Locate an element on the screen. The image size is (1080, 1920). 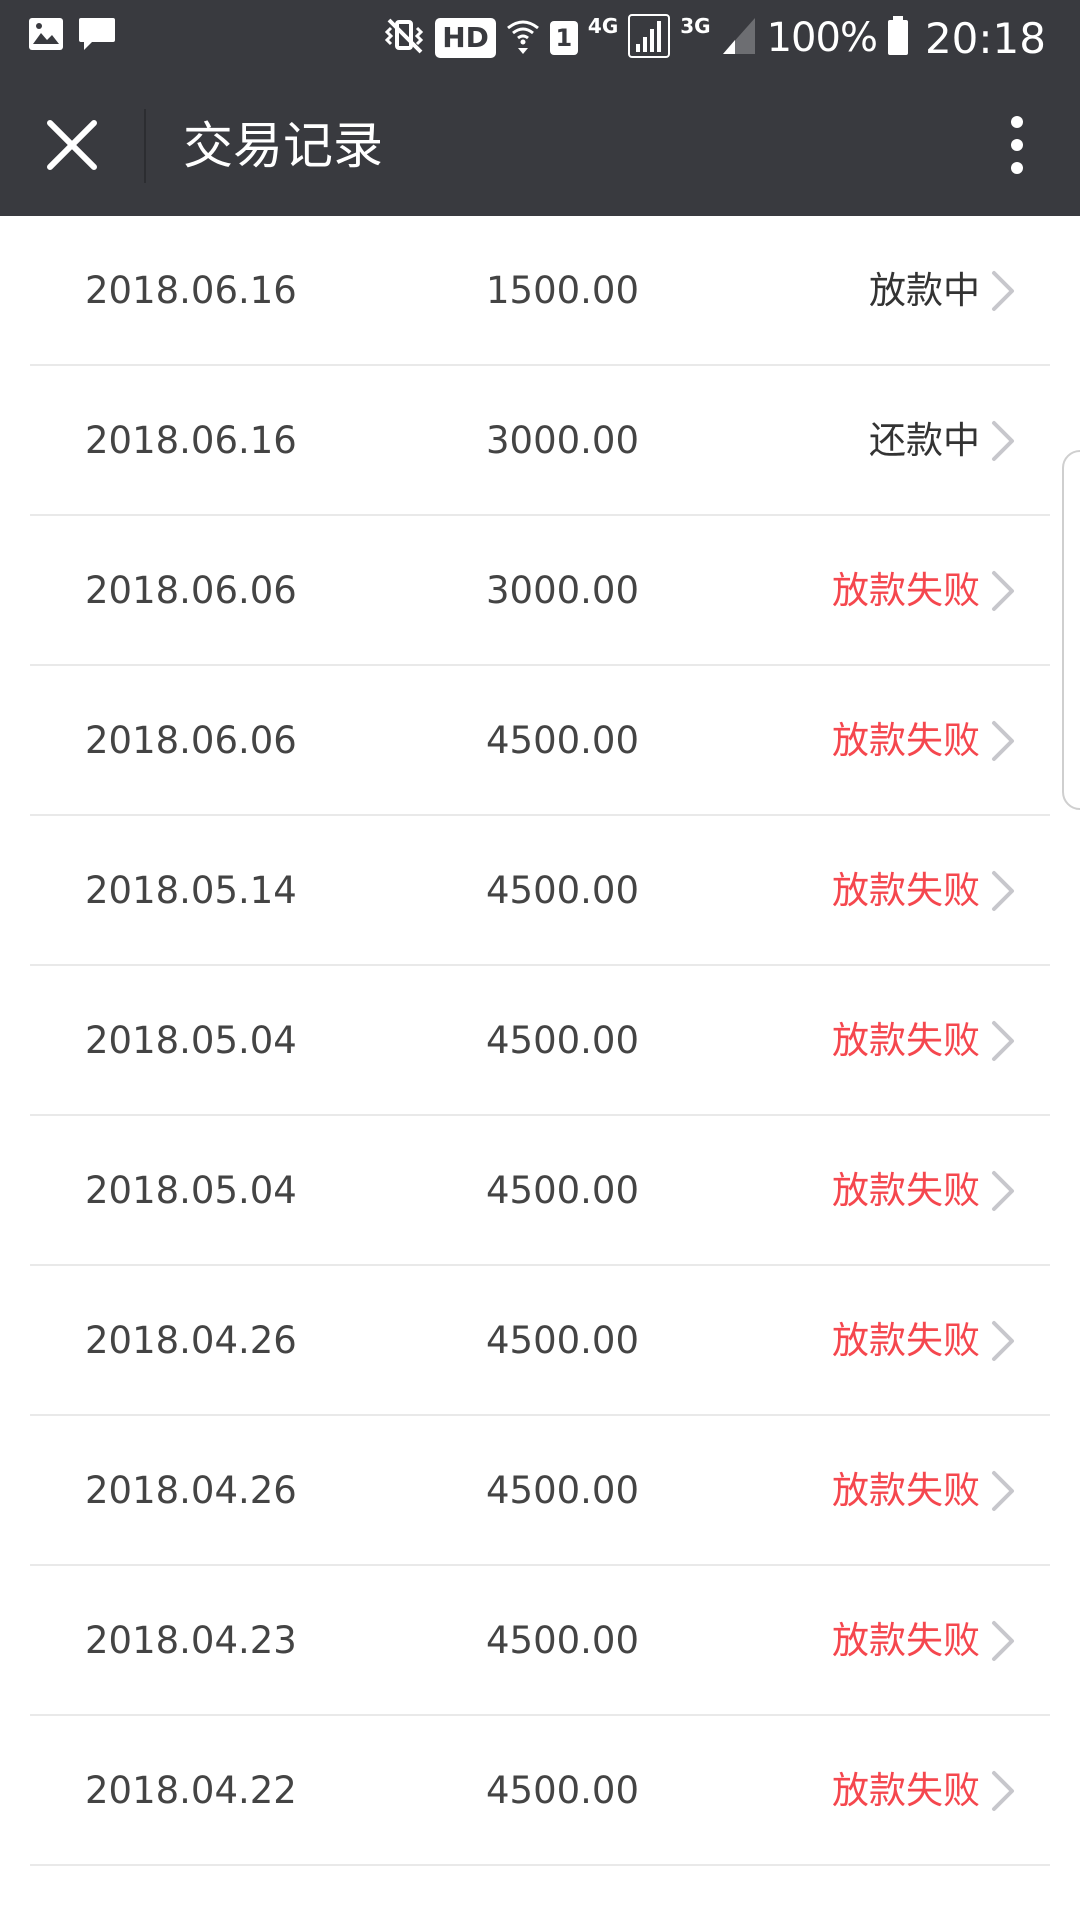
transaction-date: 2018.05.14 is located at coordinates (191, 890).